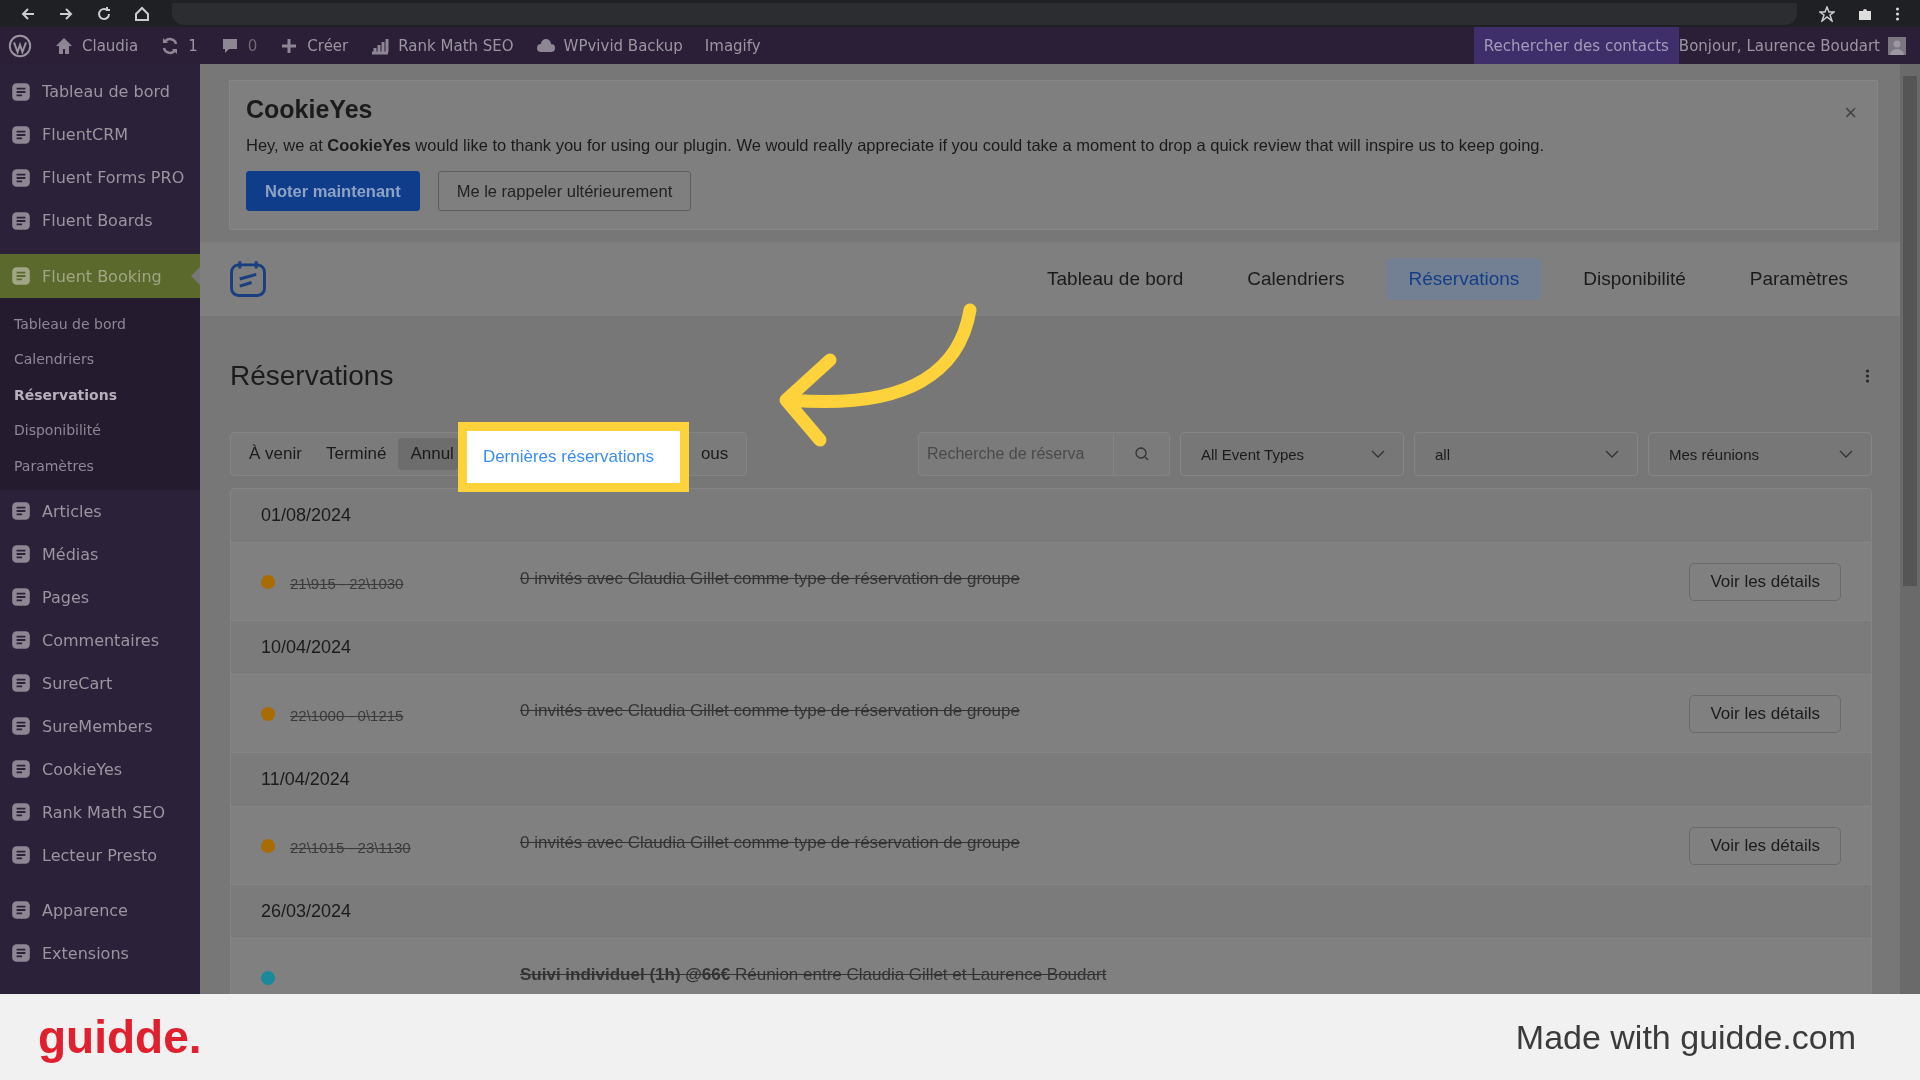  I want to click on submenu-item: Paramètres, so click(100, 466).